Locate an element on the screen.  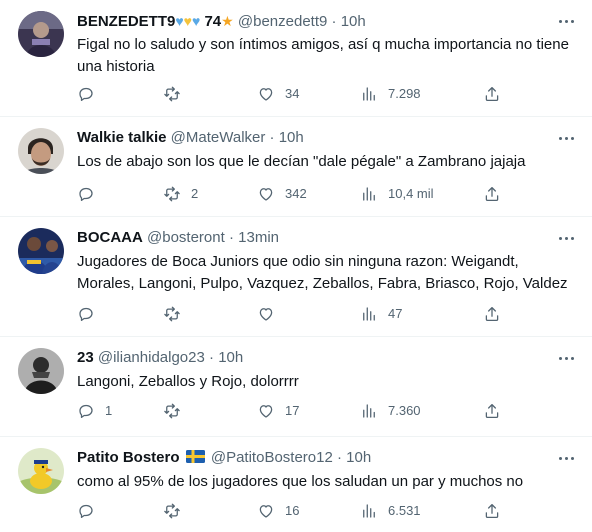
tweet-text: Langoni, Zeballos y Rojo, dolorrrr is located at coordinates (188, 381).